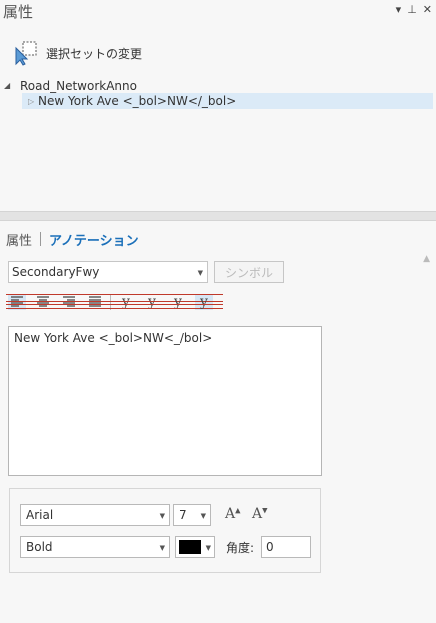 Image resolution: width=436 pixels, height=623 pixels. I want to click on change-selection-label: 選択セットの変更, so click(94, 53).